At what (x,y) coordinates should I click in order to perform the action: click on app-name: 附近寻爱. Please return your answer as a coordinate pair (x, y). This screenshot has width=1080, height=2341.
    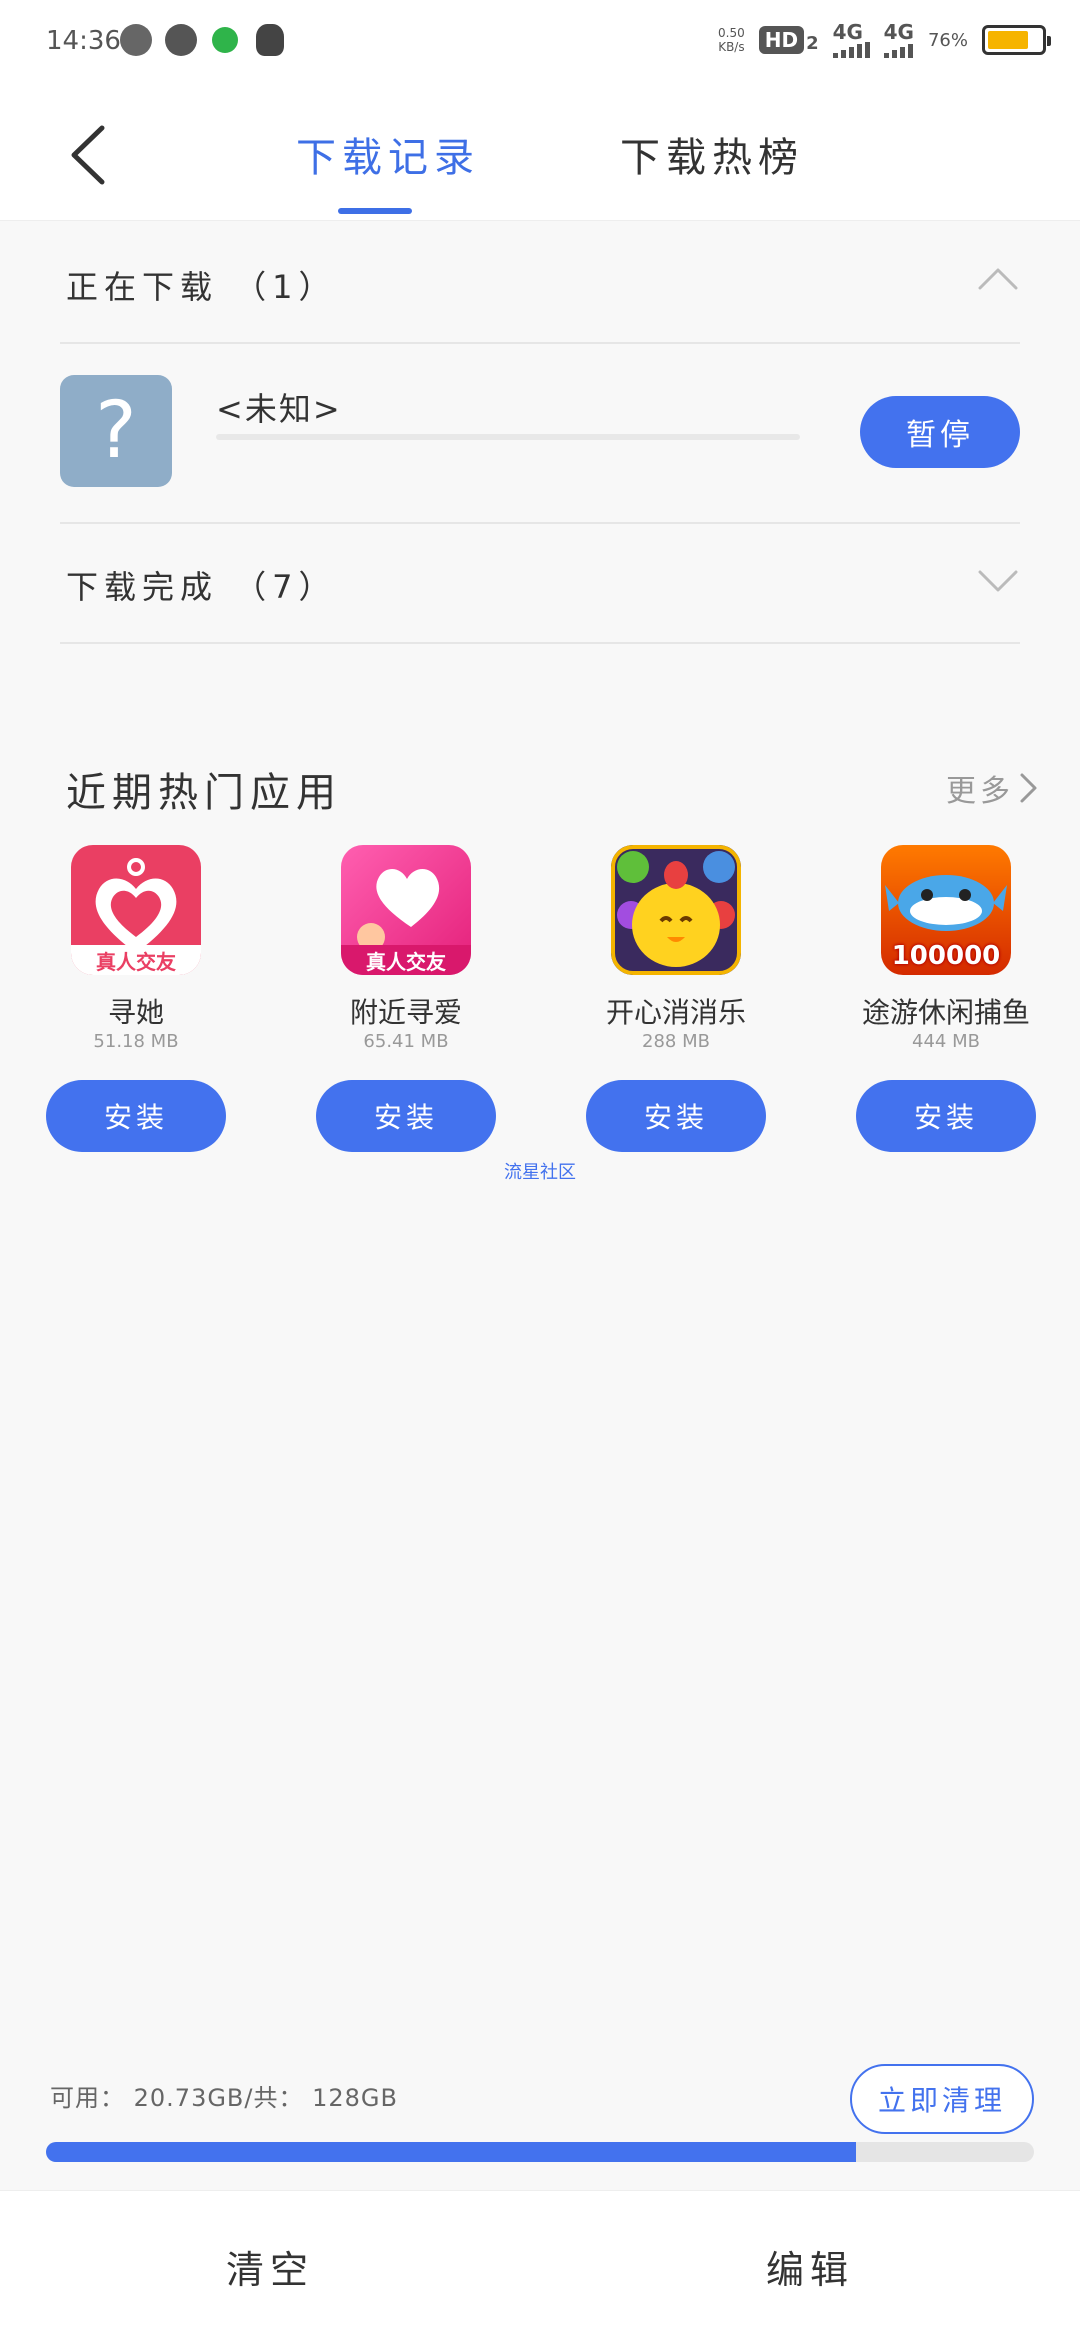
    Looking at the image, I should click on (405, 1012).